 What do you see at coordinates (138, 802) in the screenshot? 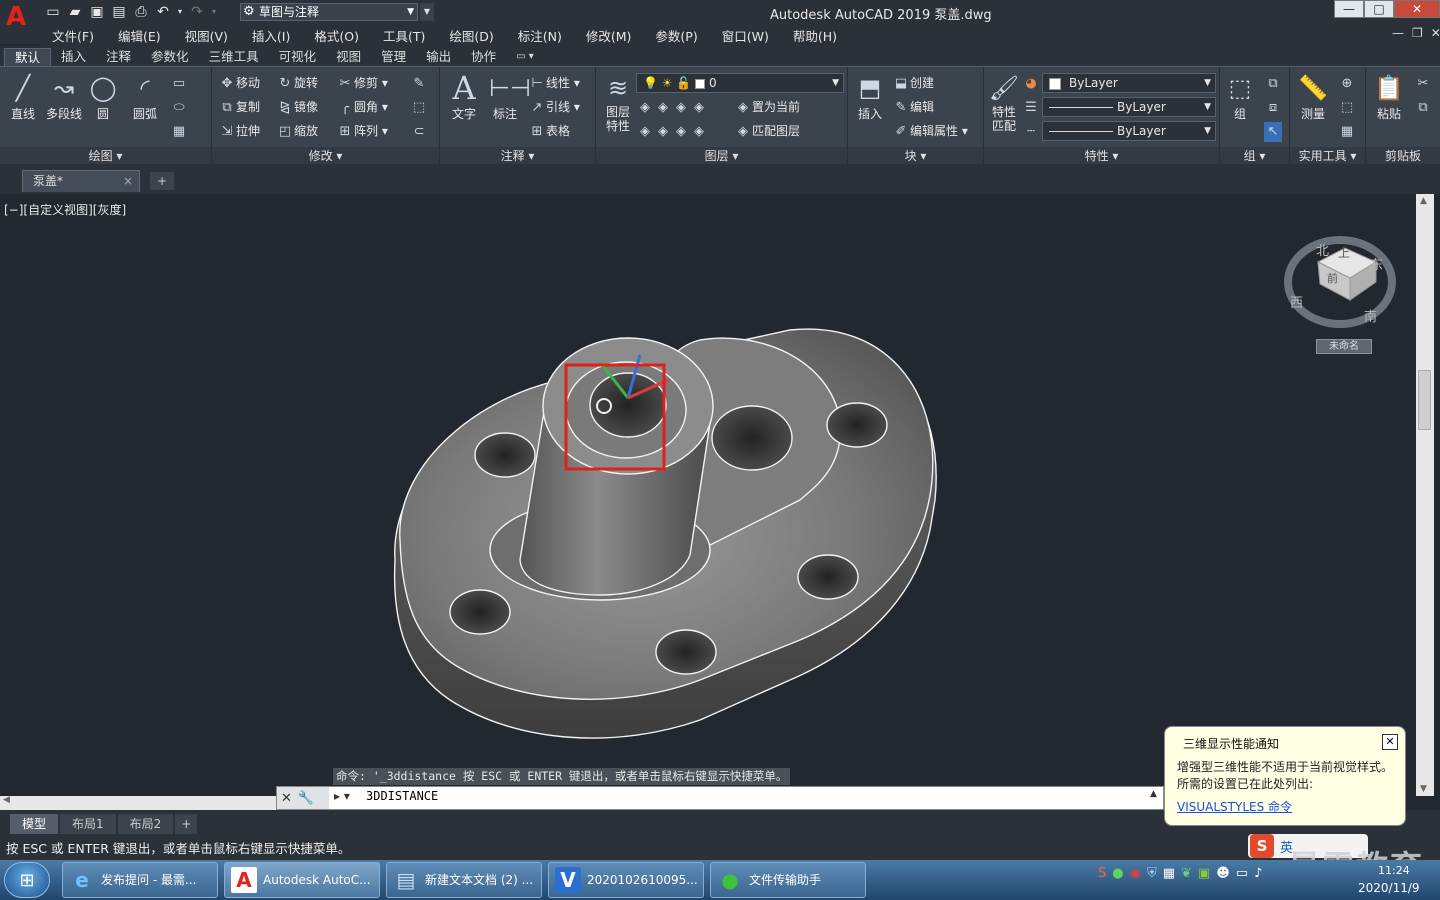
I see `horizontal-scrollbar: ◀` at bounding box center [138, 802].